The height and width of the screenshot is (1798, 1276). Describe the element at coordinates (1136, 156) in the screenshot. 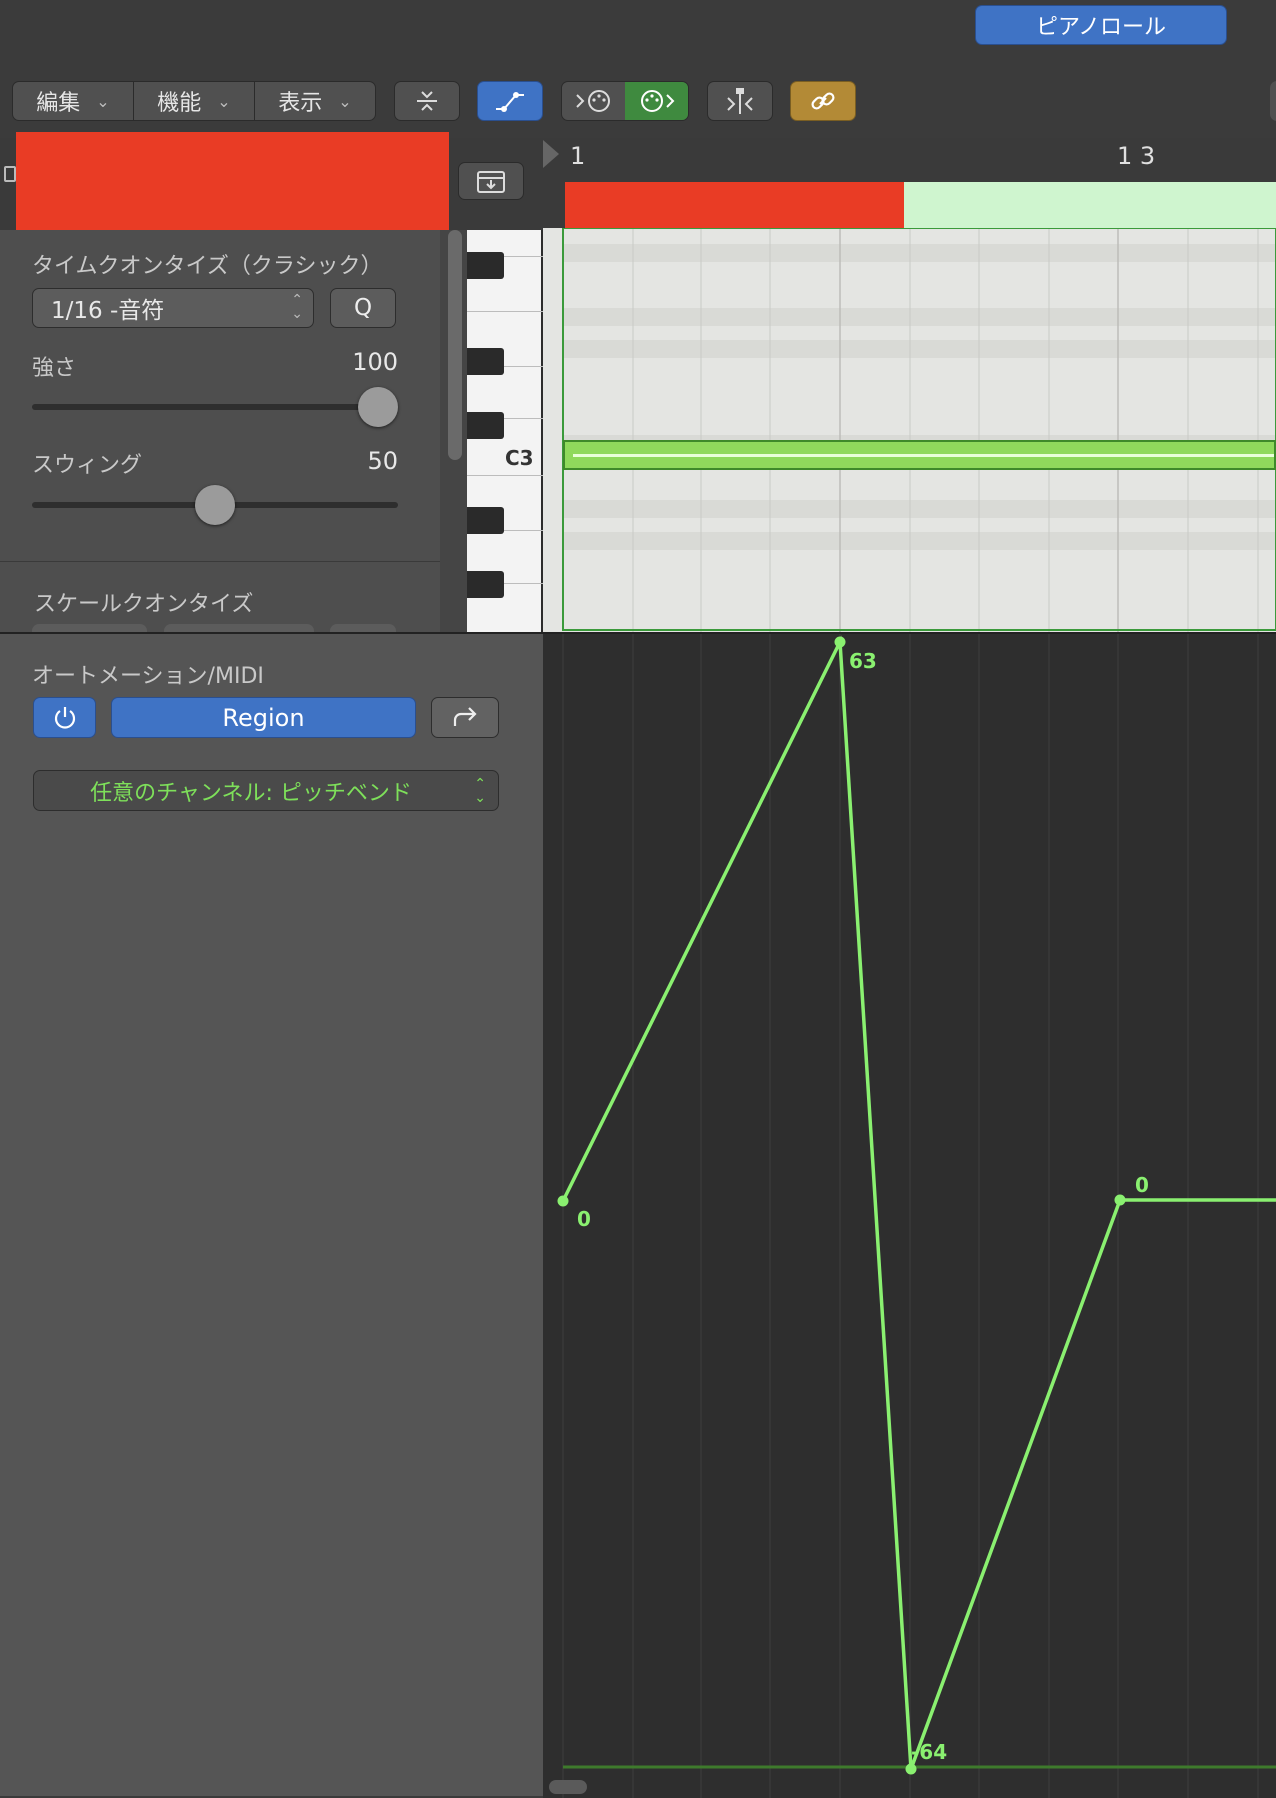

I see `ruler-bar-13: 1 3` at that location.